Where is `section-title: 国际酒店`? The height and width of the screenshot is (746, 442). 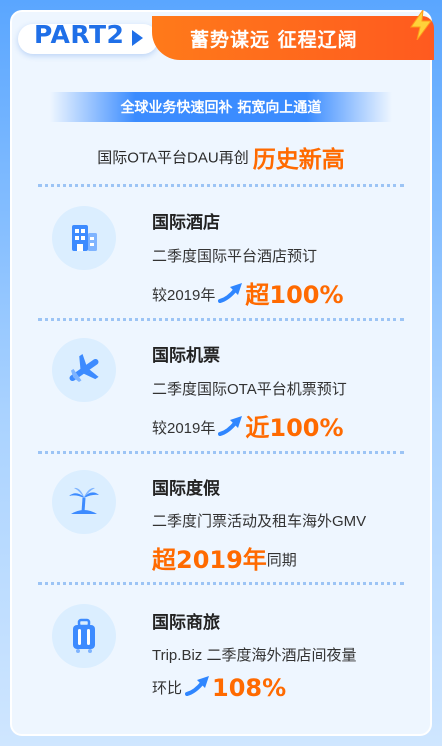 section-title: 国际酒店 is located at coordinates (186, 223).